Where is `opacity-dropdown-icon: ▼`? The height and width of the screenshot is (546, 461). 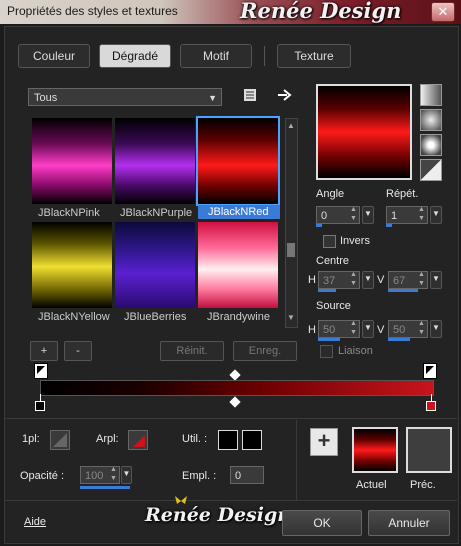 opacity-dropdown-icon: ▼ is located at coordinates (126, 475).